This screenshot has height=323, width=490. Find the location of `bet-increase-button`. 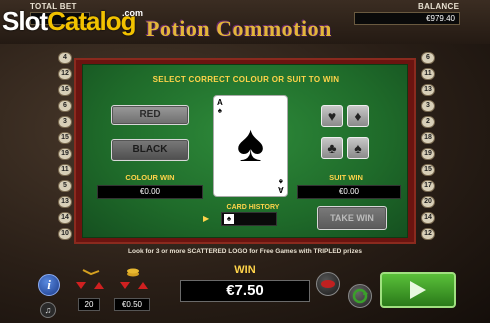

bet-increase-button is located at coordinates (143, 285).